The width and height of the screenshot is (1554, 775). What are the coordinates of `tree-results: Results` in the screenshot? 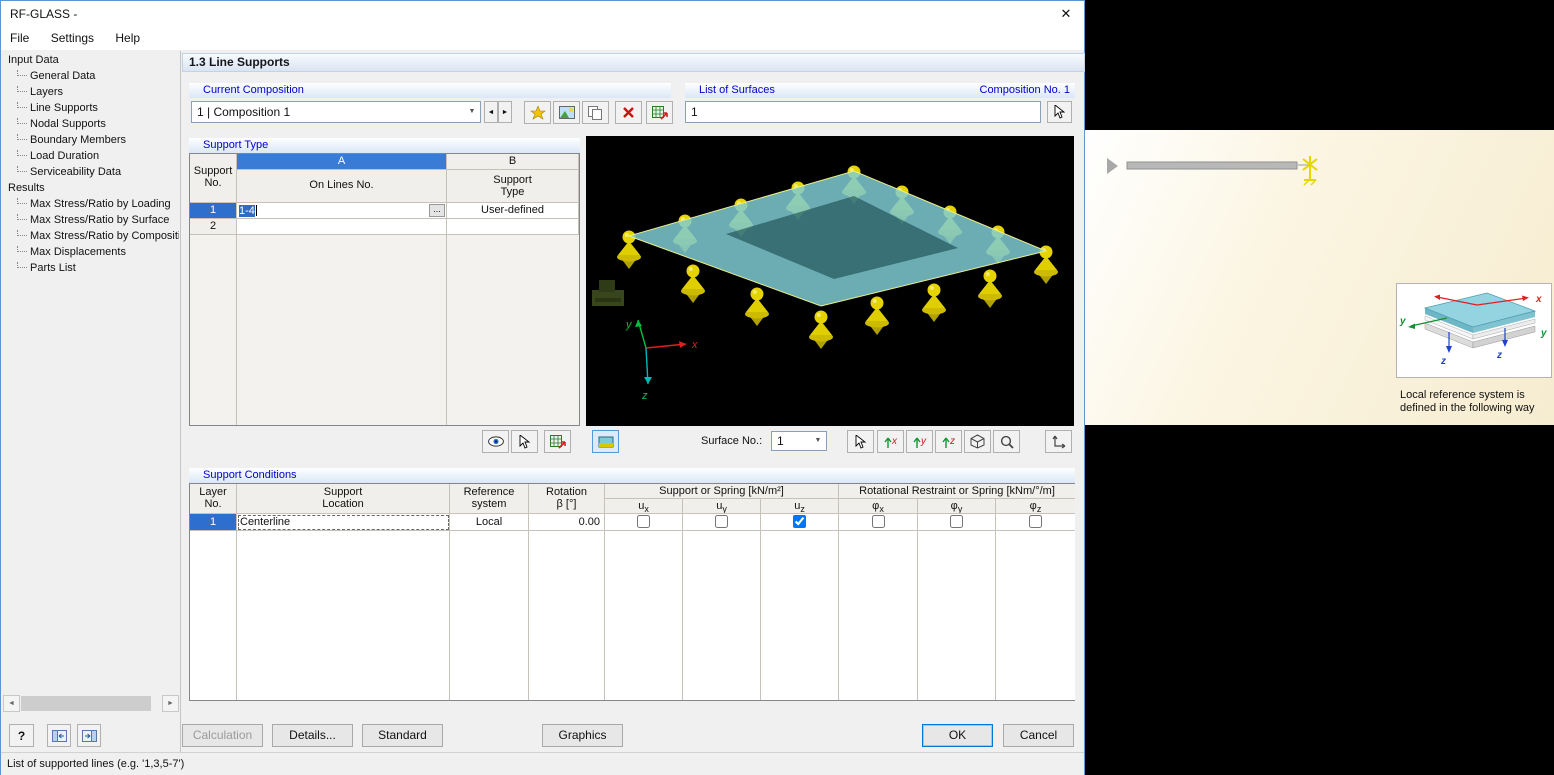 It's located at (91, 188).